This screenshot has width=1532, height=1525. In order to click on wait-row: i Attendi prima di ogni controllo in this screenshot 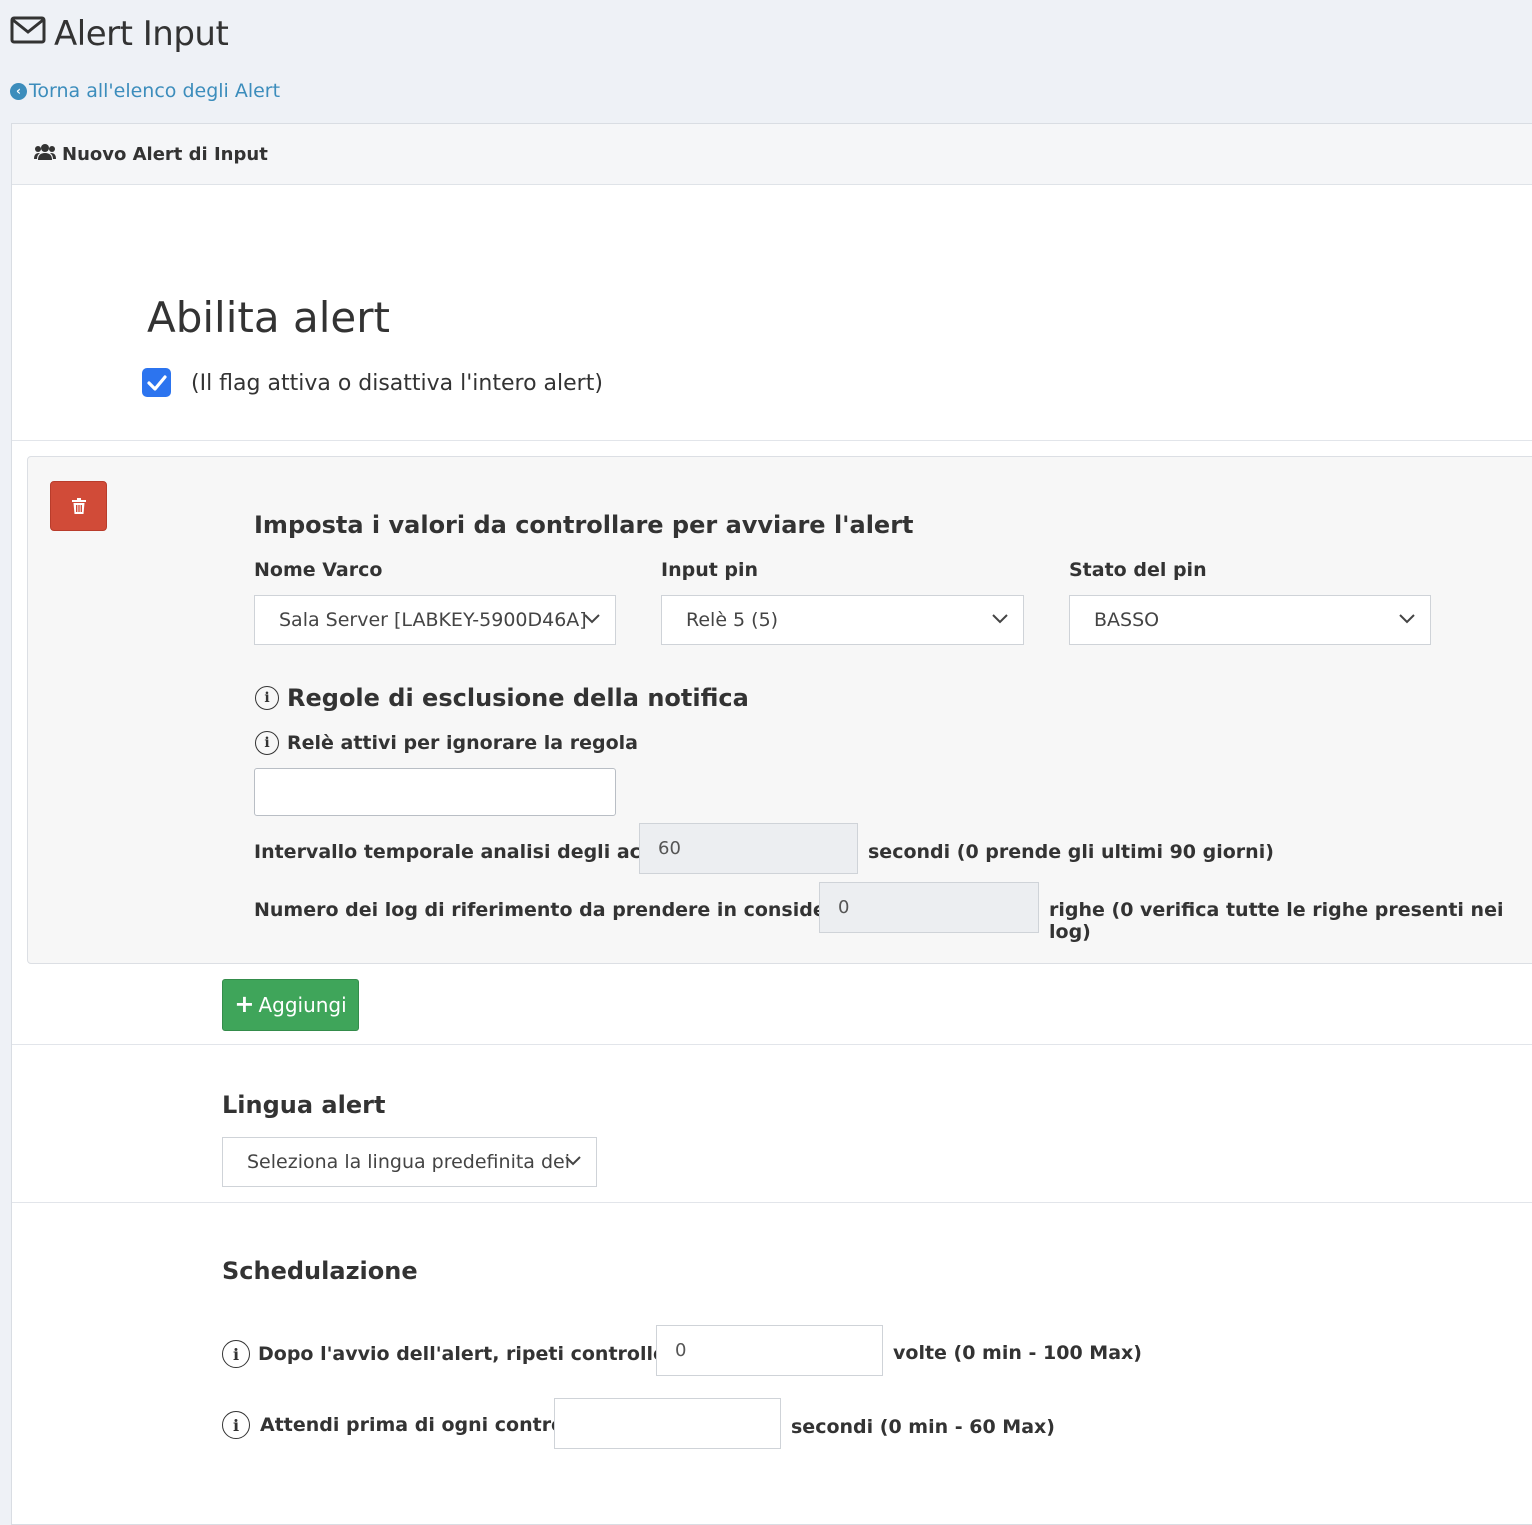, I will do `click(406, 1425)`.